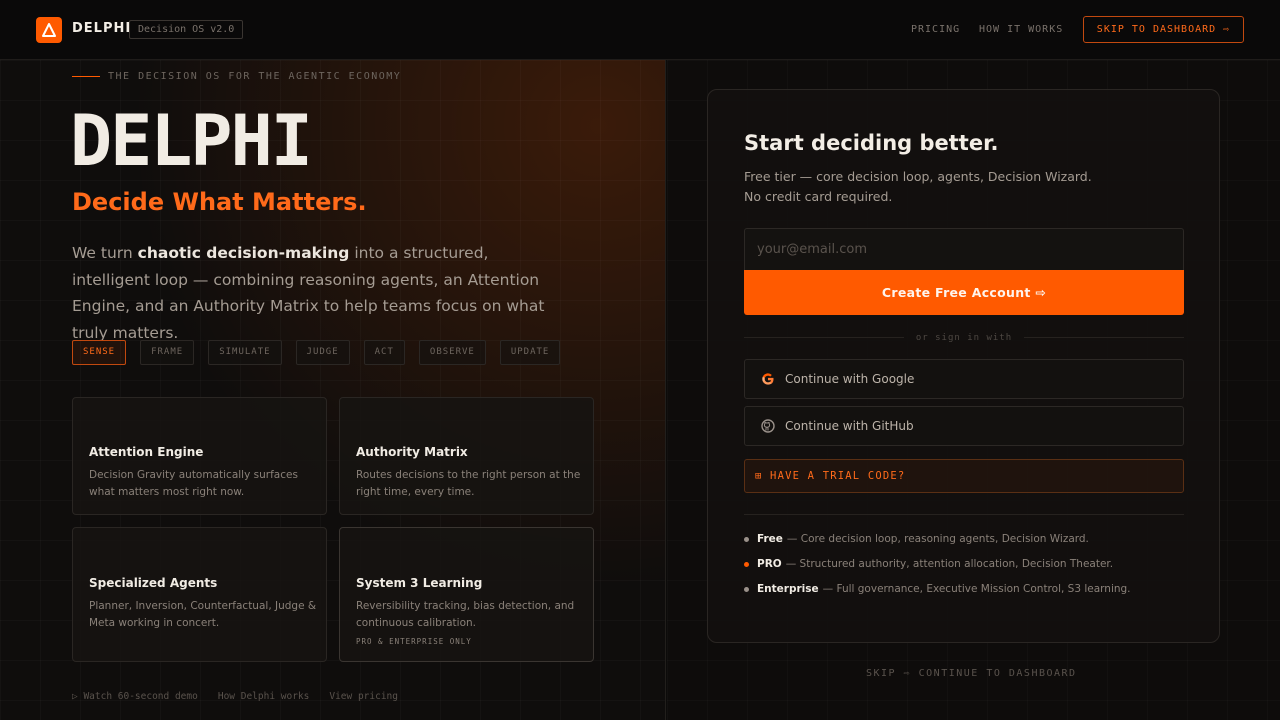 The height and width of the screenshot is (720, 1280). What do you see at coordinates (255, 76) in the screenshot?
I see `hero-eyebrow: THE DECISION OS FOR THE AGENTIC ECONOMY` at bounding box center [255, 76].